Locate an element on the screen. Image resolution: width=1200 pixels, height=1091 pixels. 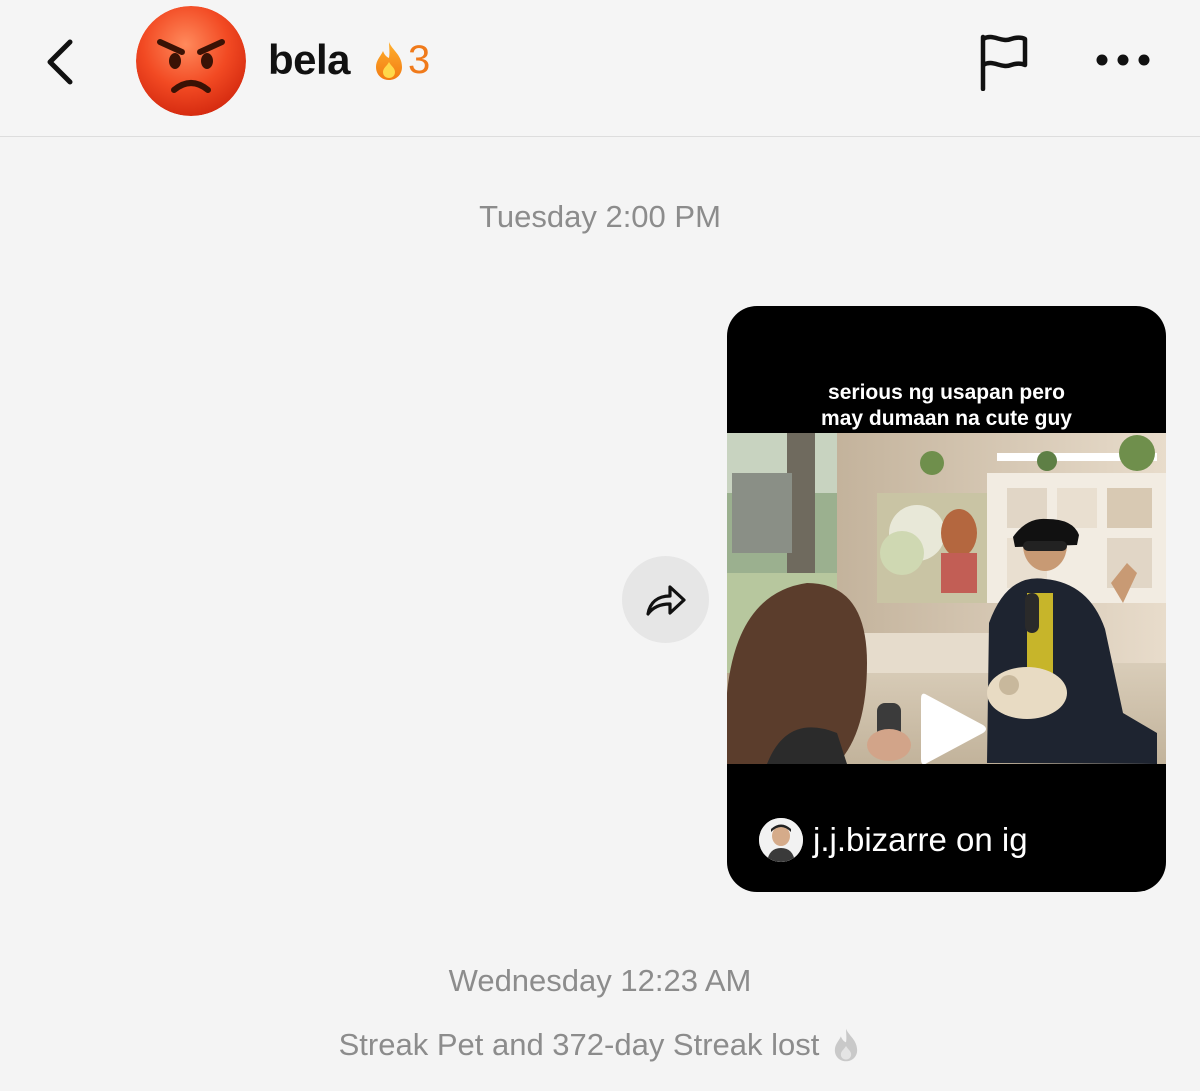
share-button is located at coordinates (665, 599).